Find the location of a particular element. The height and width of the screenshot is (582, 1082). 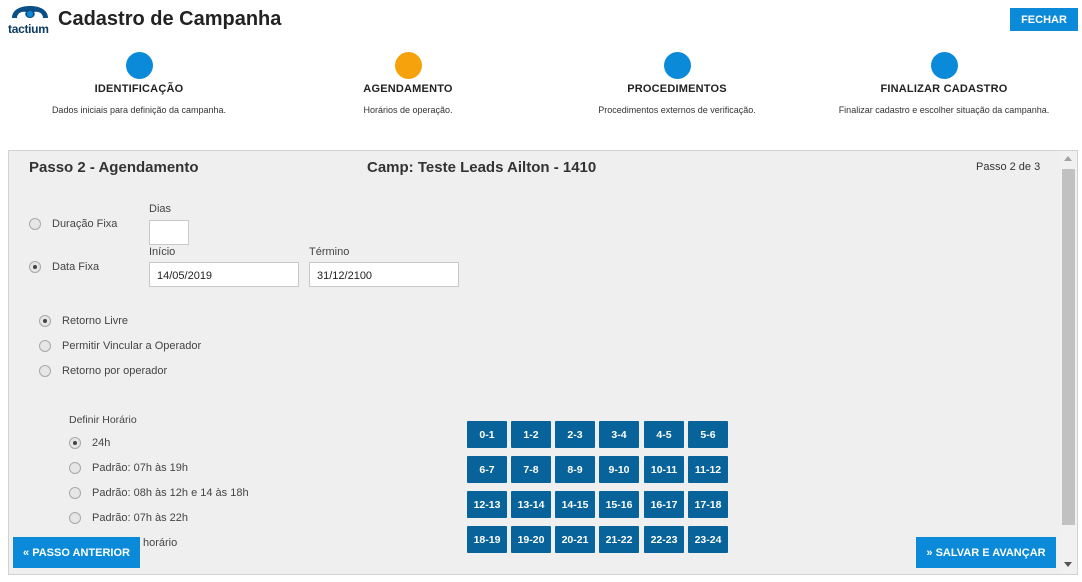

schedule-option-label: Padrão: 07h às 19h is located at coordinates (140, 468).